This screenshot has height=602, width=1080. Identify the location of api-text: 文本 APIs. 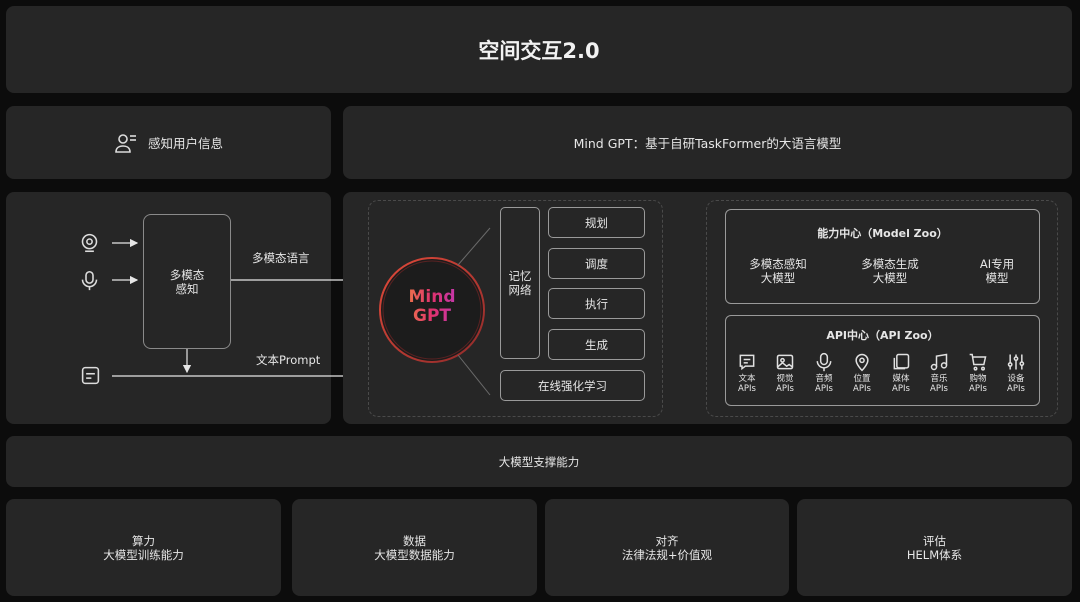
(747, 373).